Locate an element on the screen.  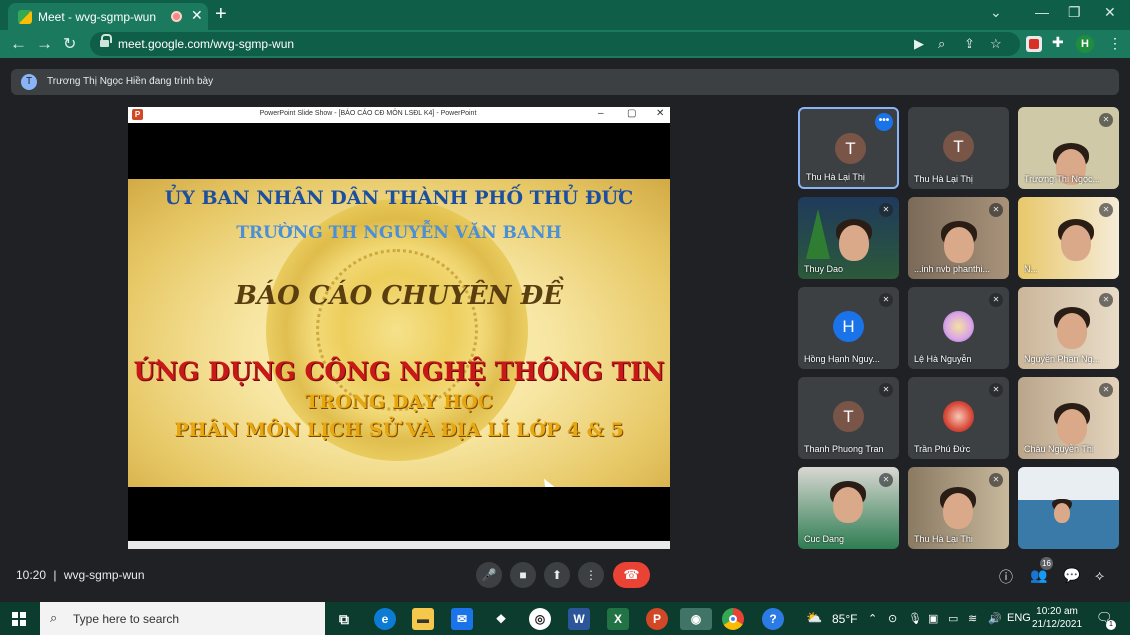
chat-icon: 💬 is located at coordinates (1071, 575).